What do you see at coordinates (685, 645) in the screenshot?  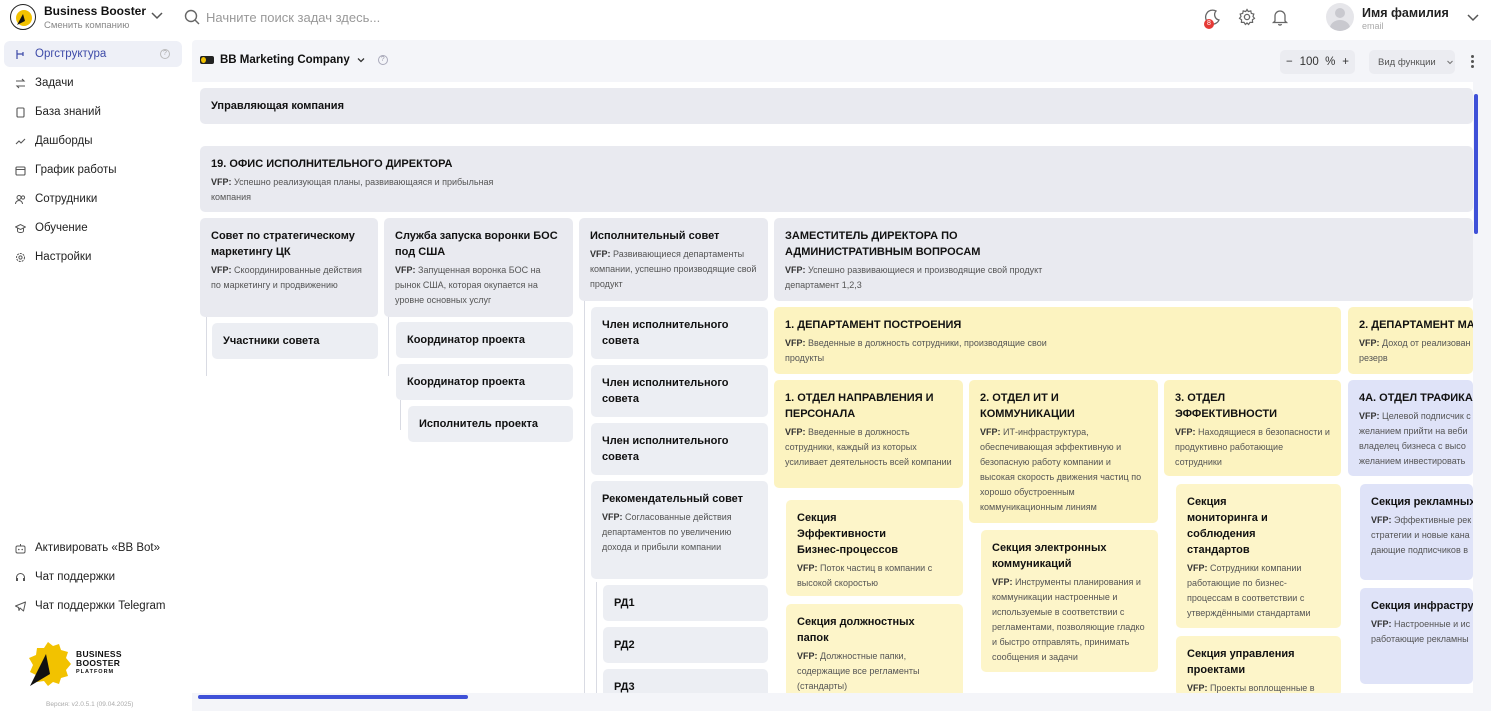 I see `org-node-rd2: РД2` at bounding box center [685, 645].